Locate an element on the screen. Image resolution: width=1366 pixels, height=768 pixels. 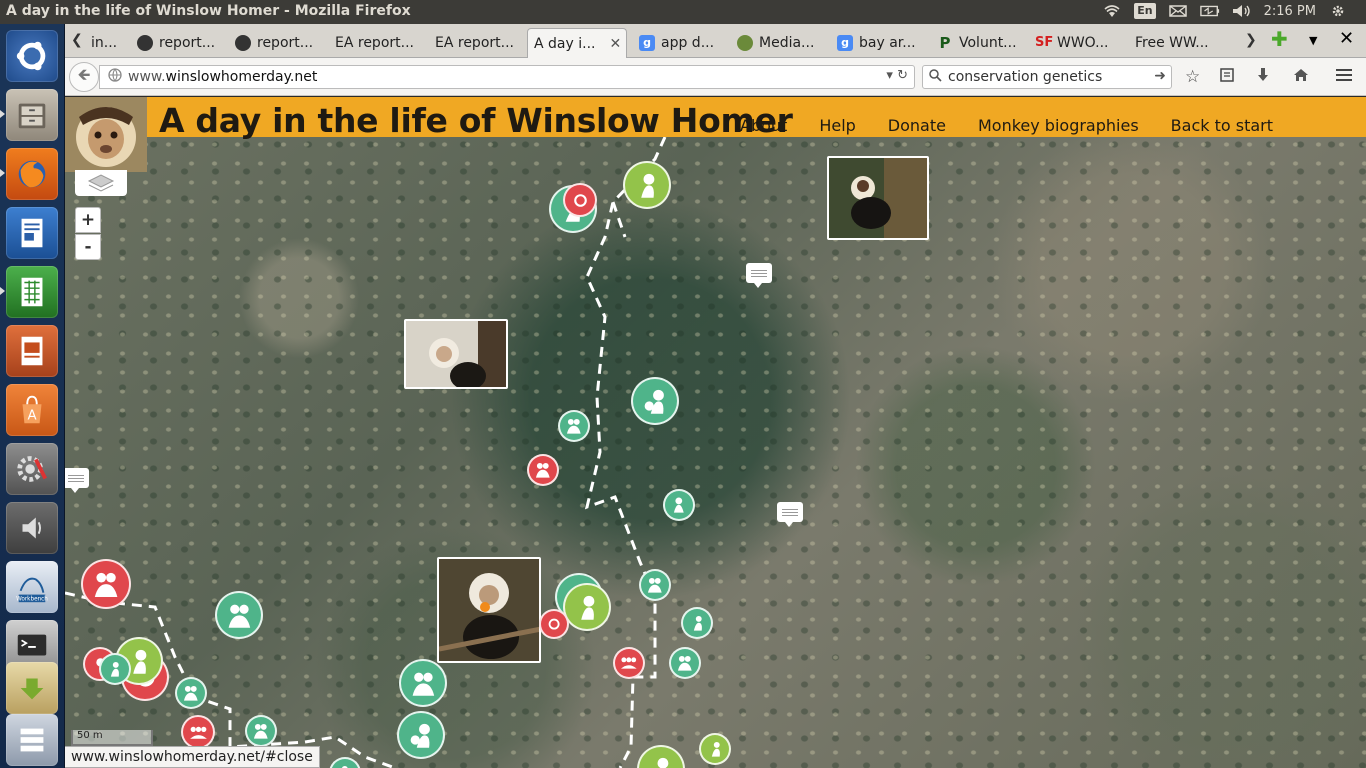
nav-donate-link: Donate is located at coordinates (917, 125).